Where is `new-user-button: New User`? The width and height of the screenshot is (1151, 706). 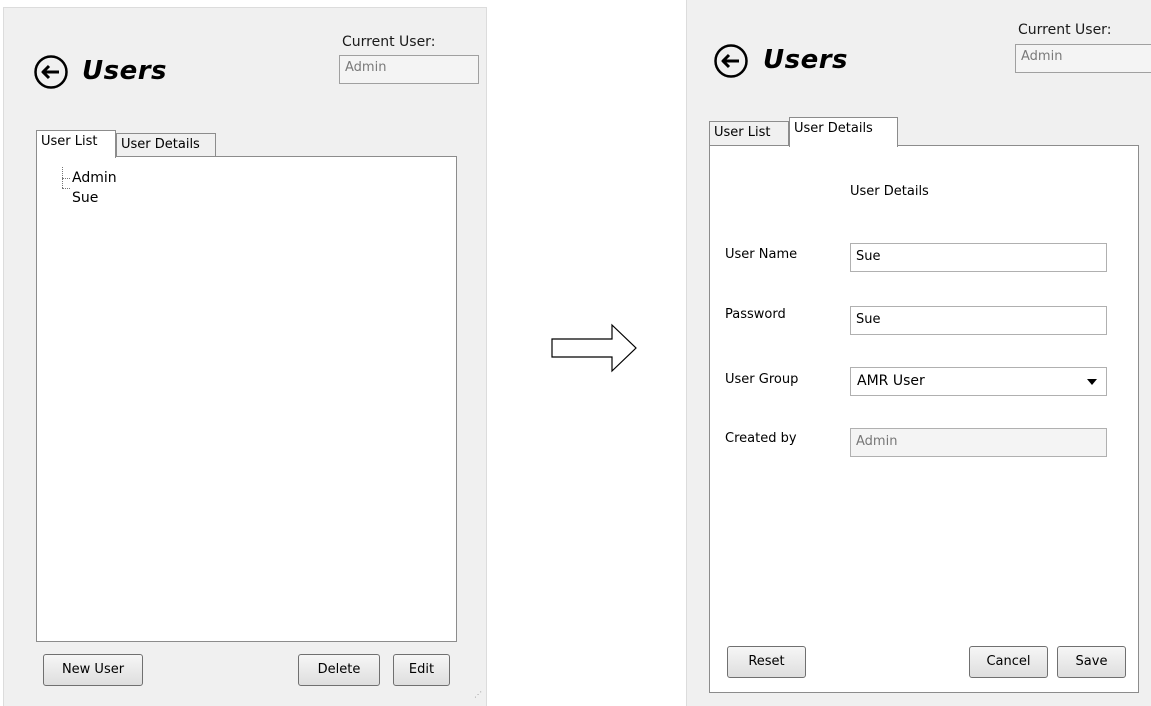
new-user-button: New User is located at coordinates (93, 670).